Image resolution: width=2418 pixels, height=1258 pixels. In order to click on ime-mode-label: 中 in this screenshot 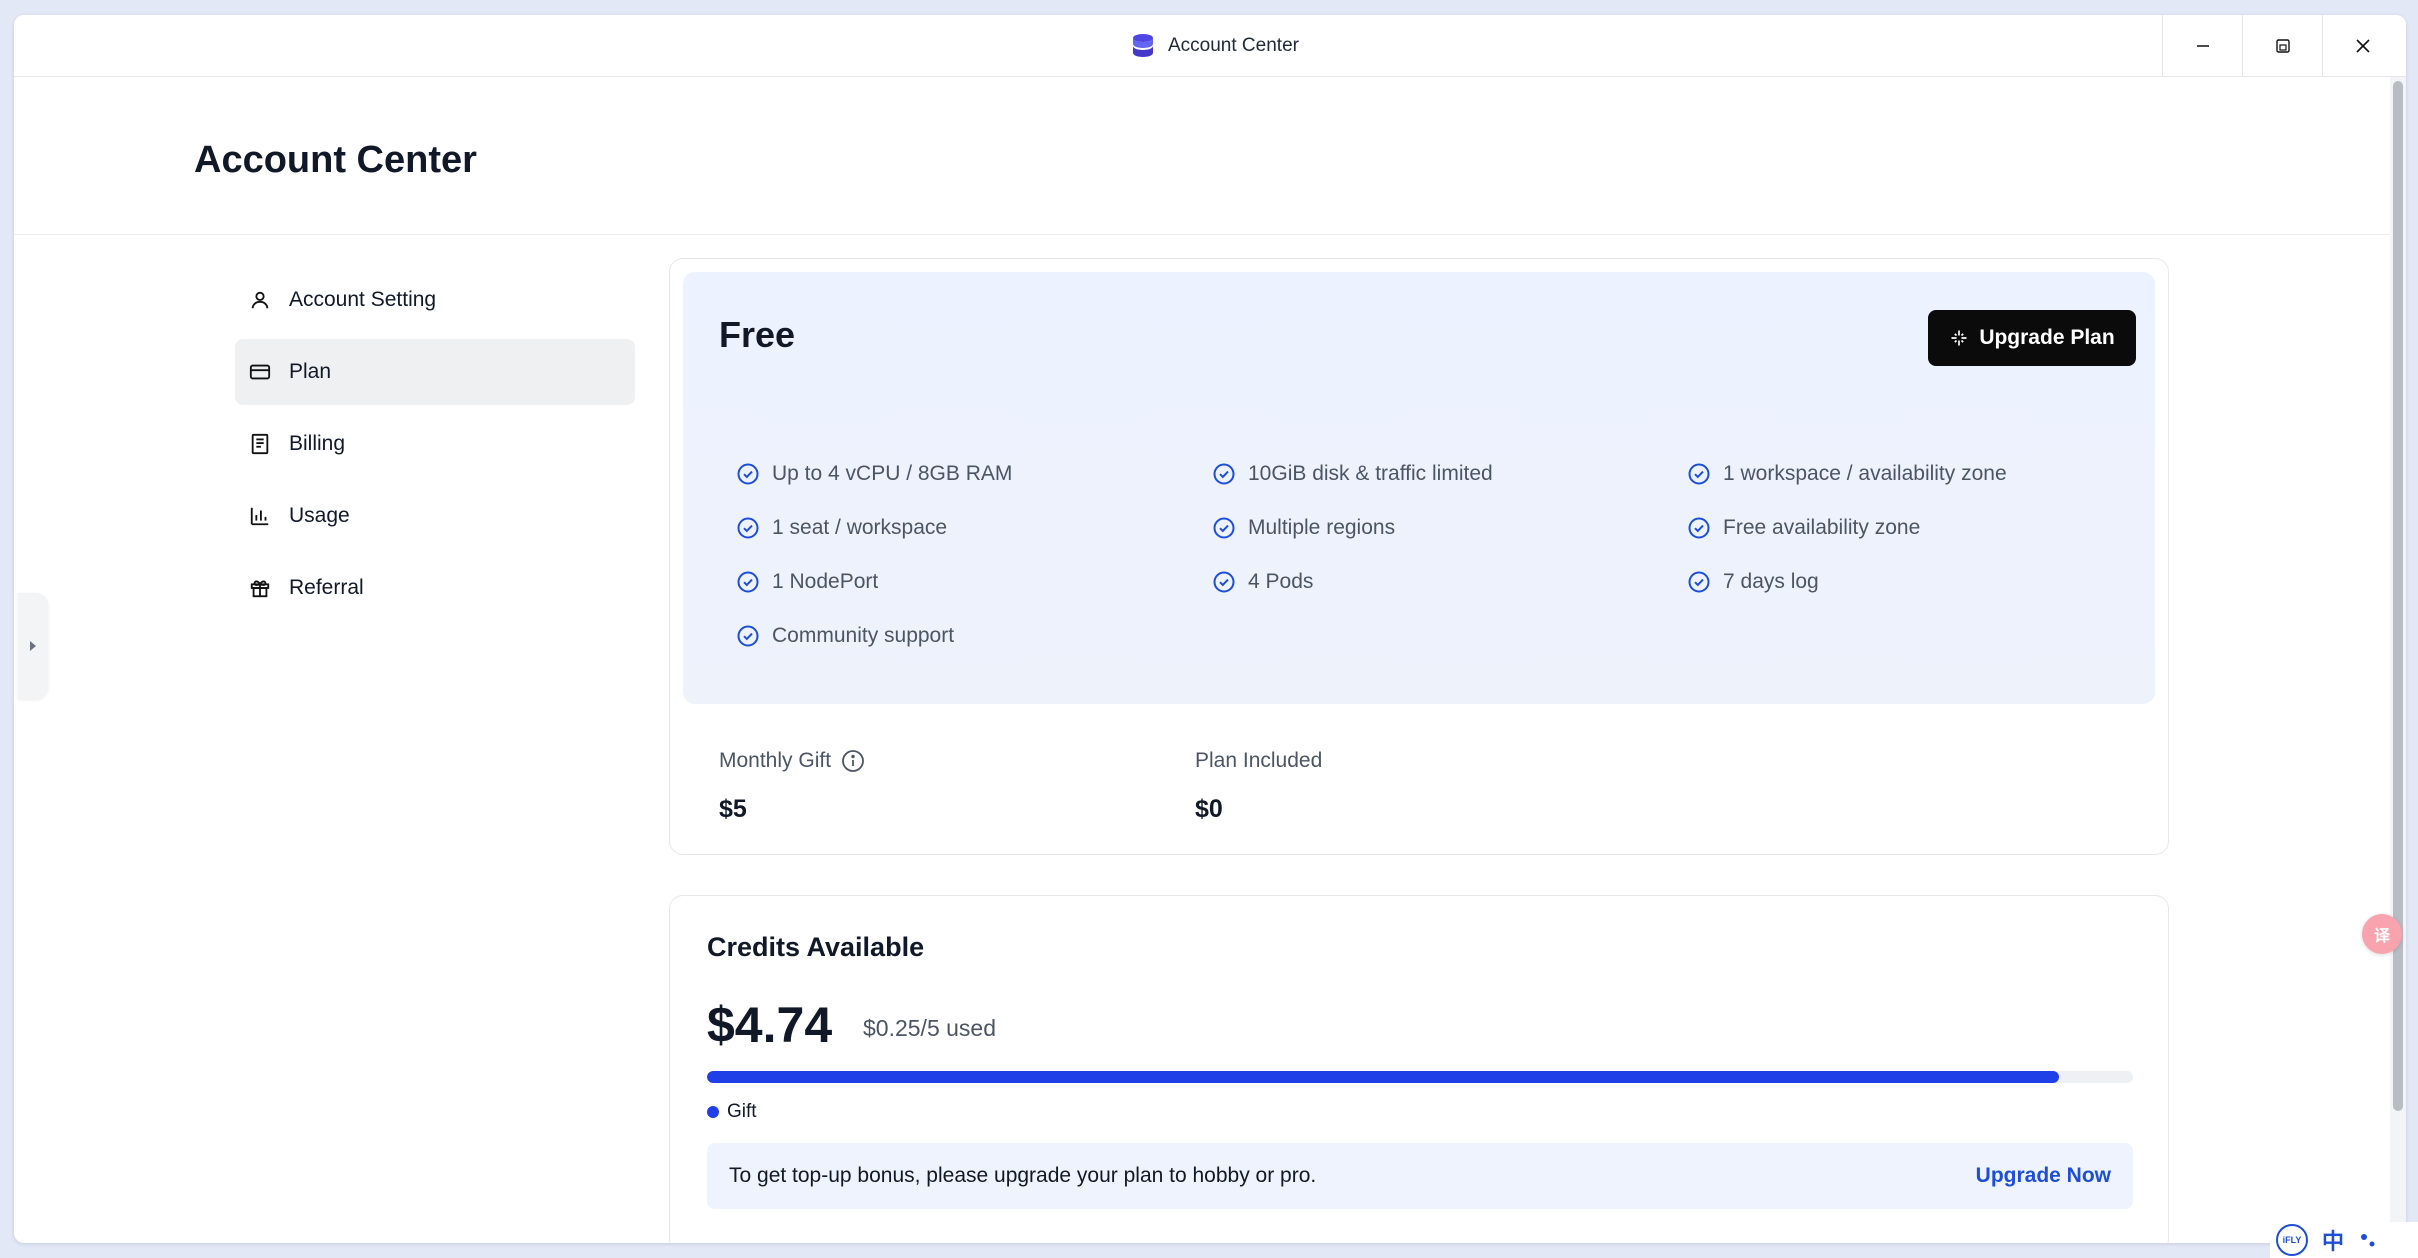, I will do `click(2333, 1240)`.